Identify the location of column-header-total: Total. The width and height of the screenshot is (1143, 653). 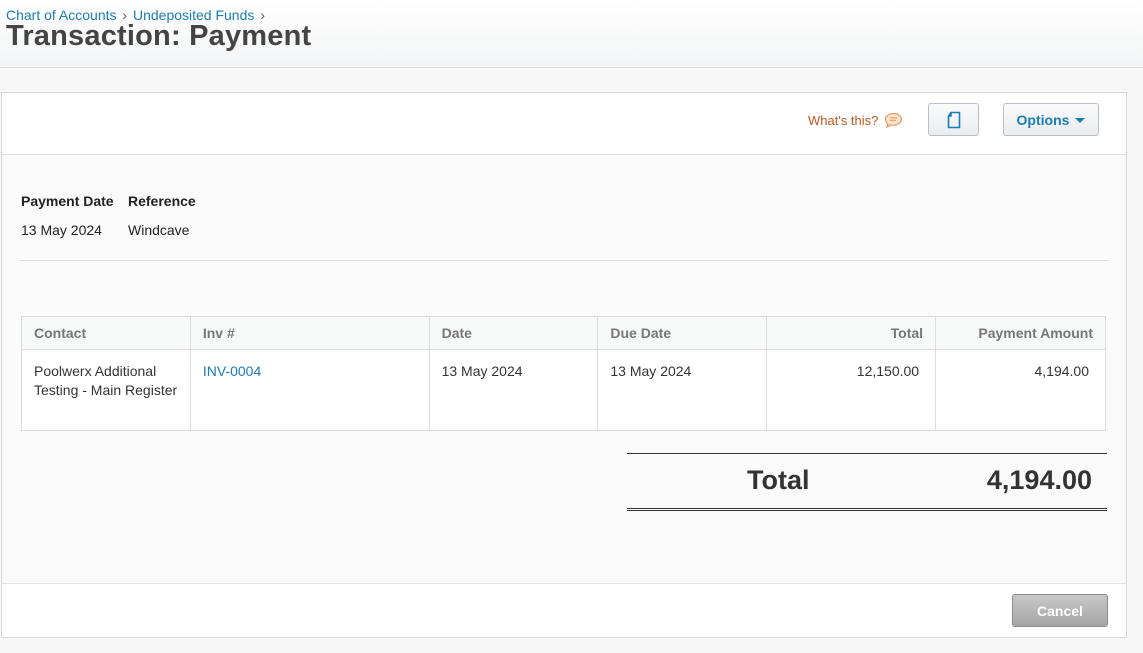
(851, 333).